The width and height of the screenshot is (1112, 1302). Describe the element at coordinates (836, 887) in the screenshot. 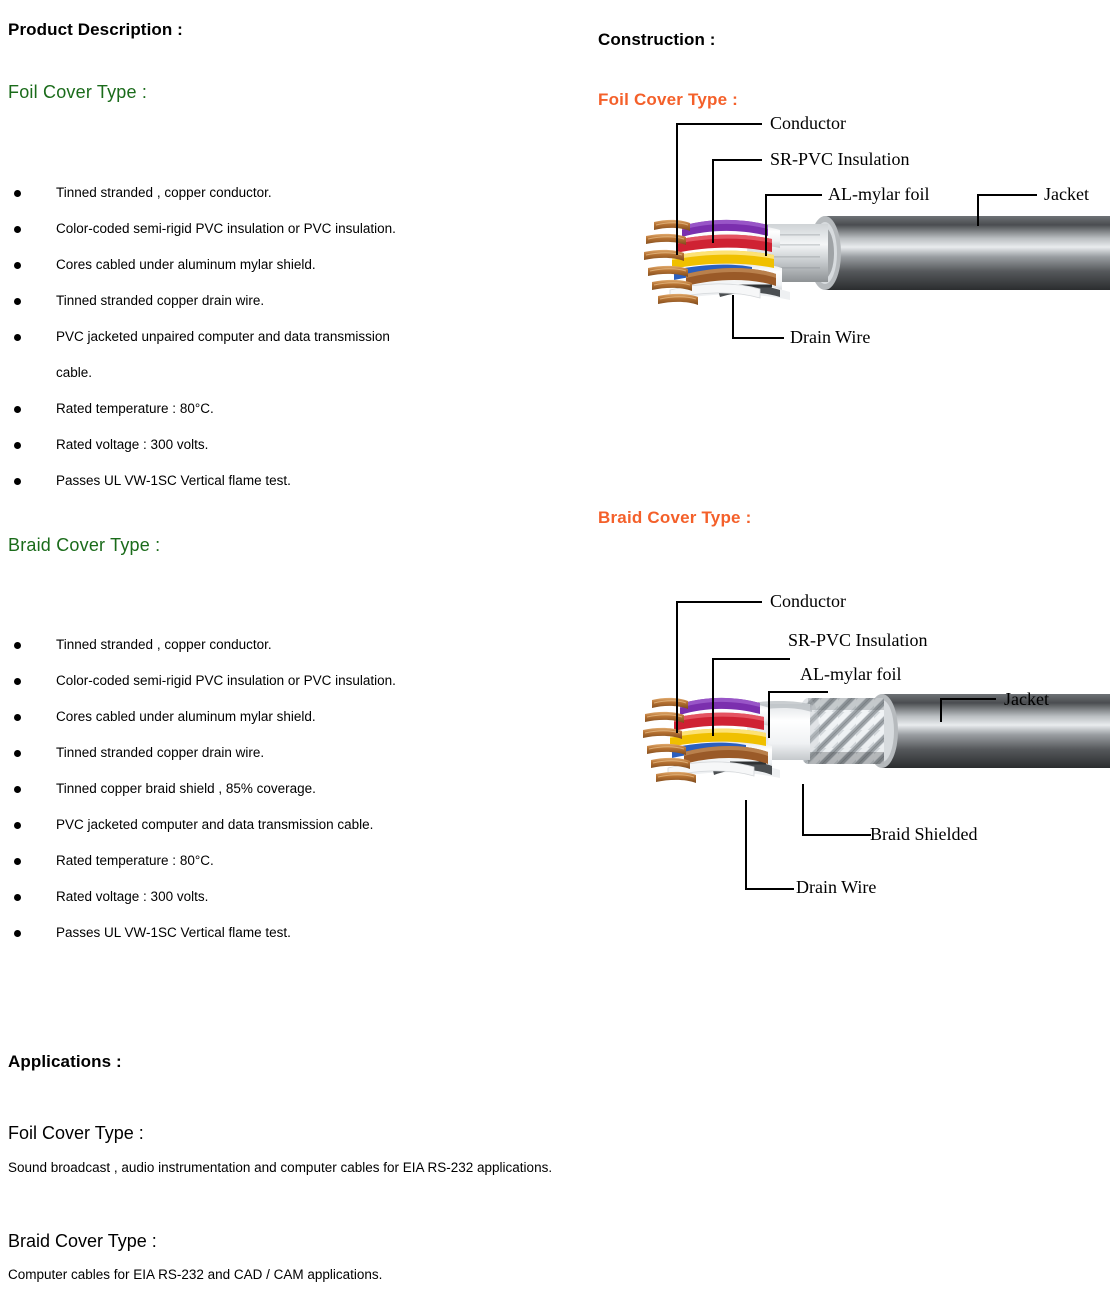

I see `braid-label-drain-wire: Drain Wire` at that location.